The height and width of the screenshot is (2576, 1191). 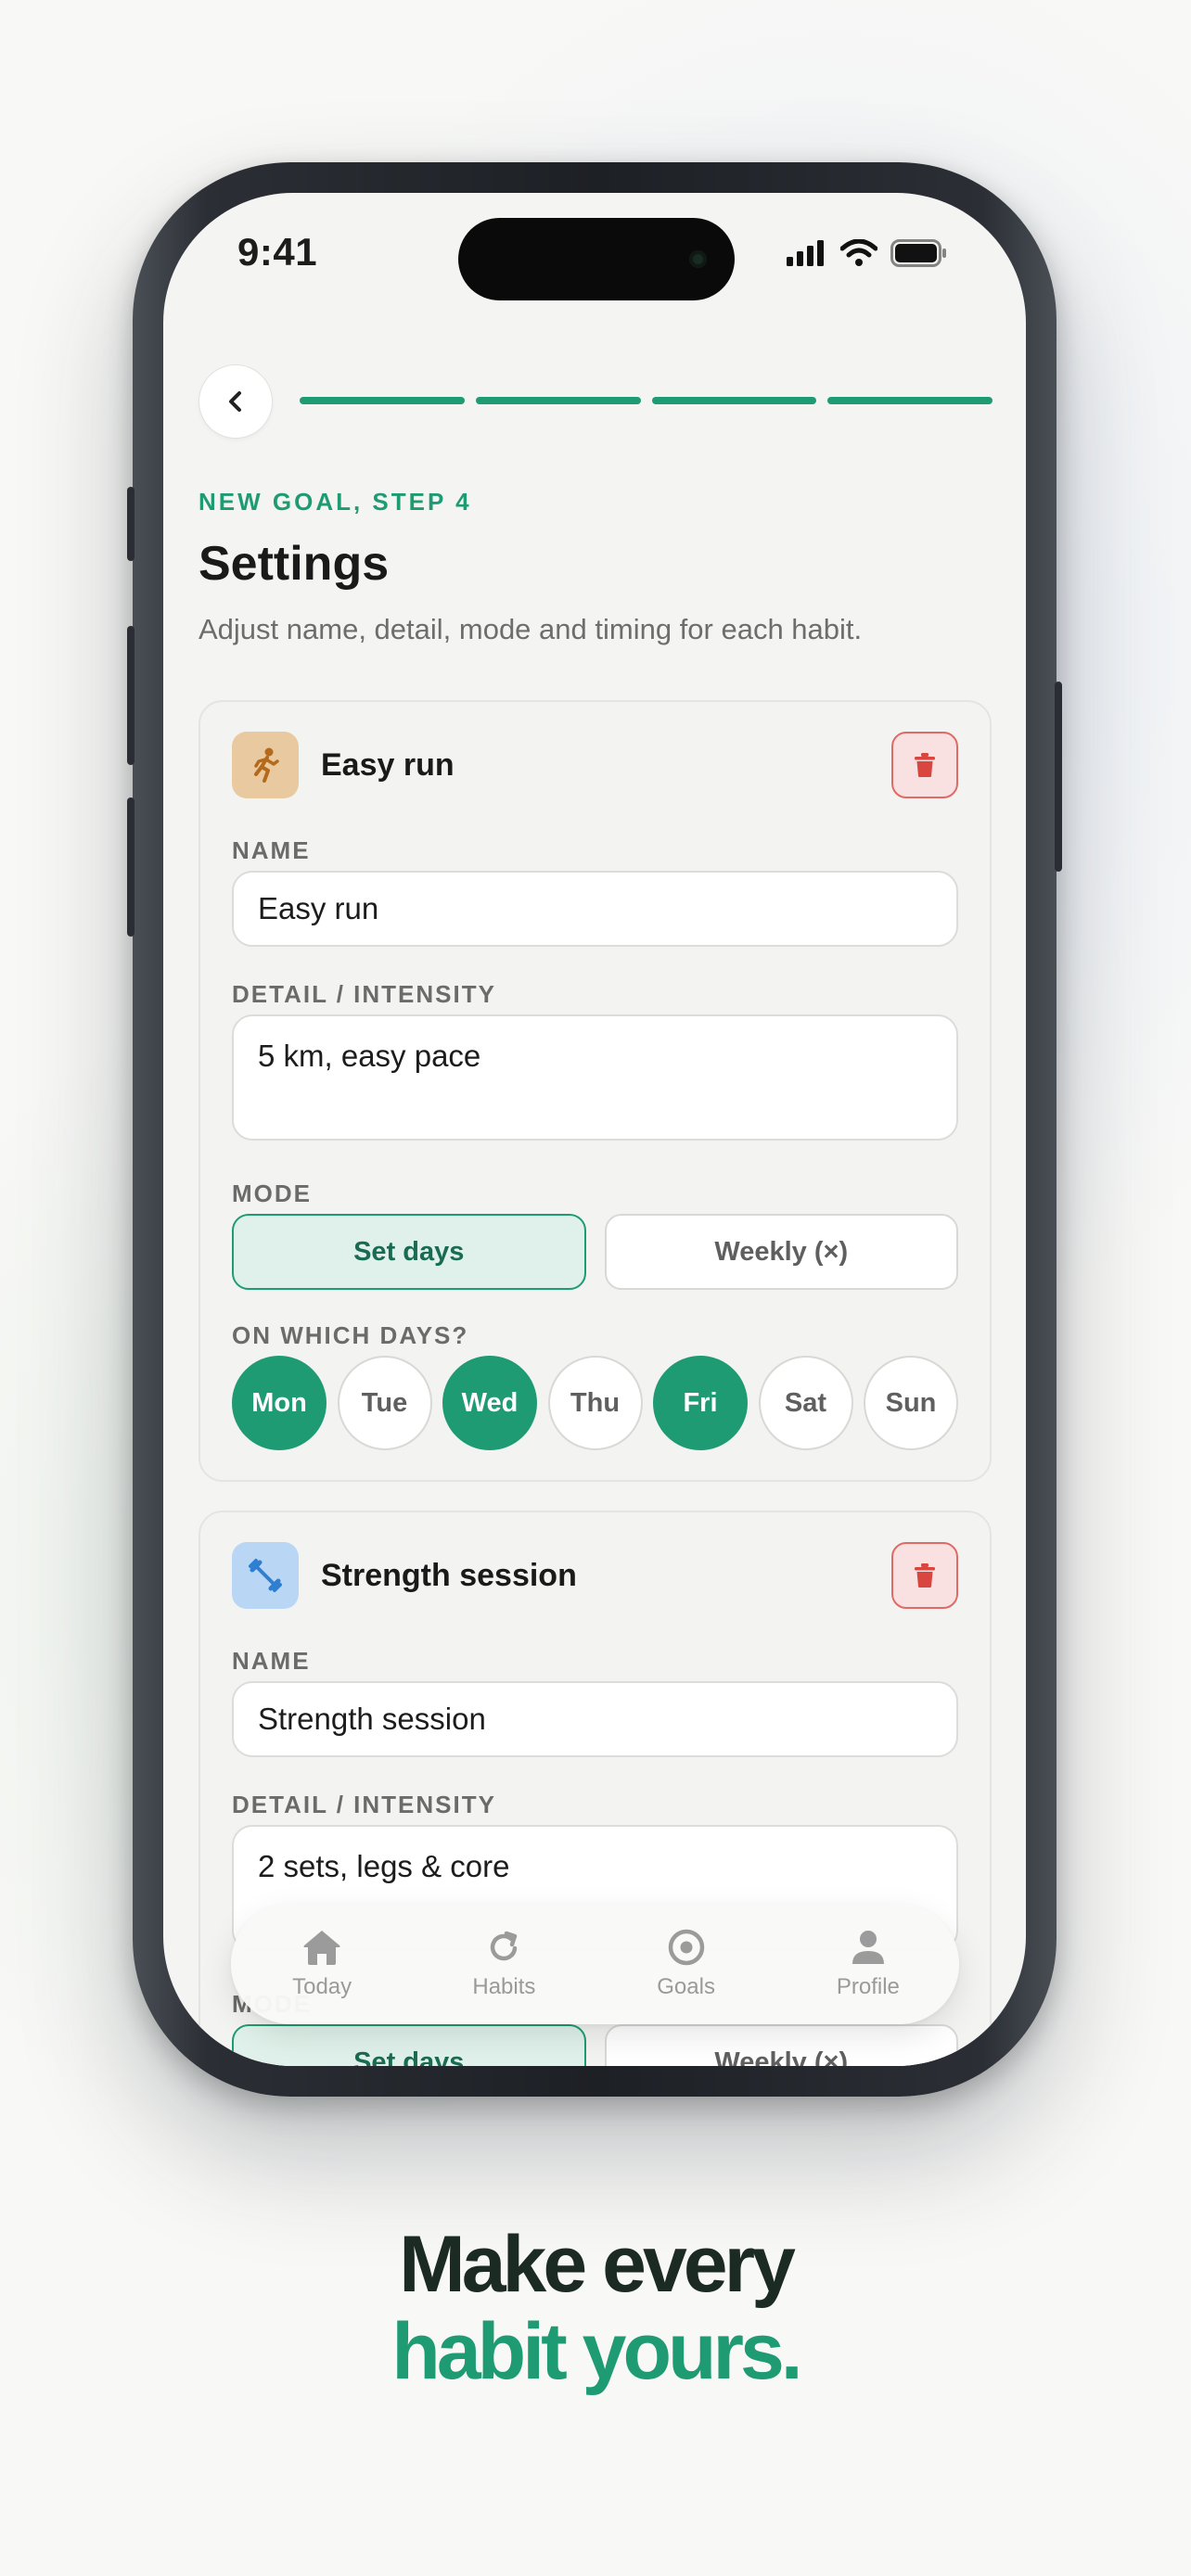 What do you see at coordinates (858, 253) in the screenshot?
I see `wifi-icon` at bounding box center [858, 253].